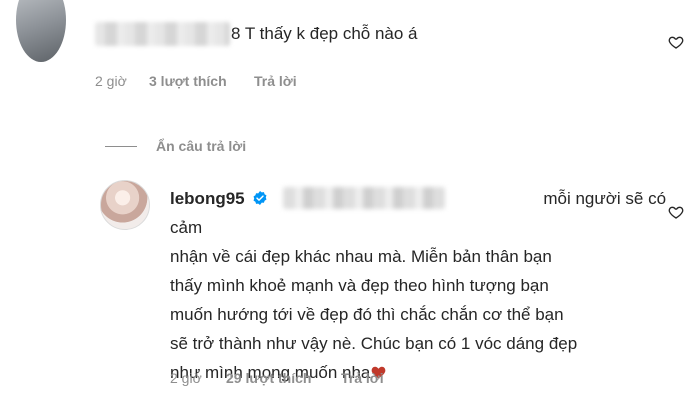 The height and width of the screenshot is (420, 700). Describe the element at coordinates (41, 31) in the screenshot. I see `commenter-avatar` at that location.